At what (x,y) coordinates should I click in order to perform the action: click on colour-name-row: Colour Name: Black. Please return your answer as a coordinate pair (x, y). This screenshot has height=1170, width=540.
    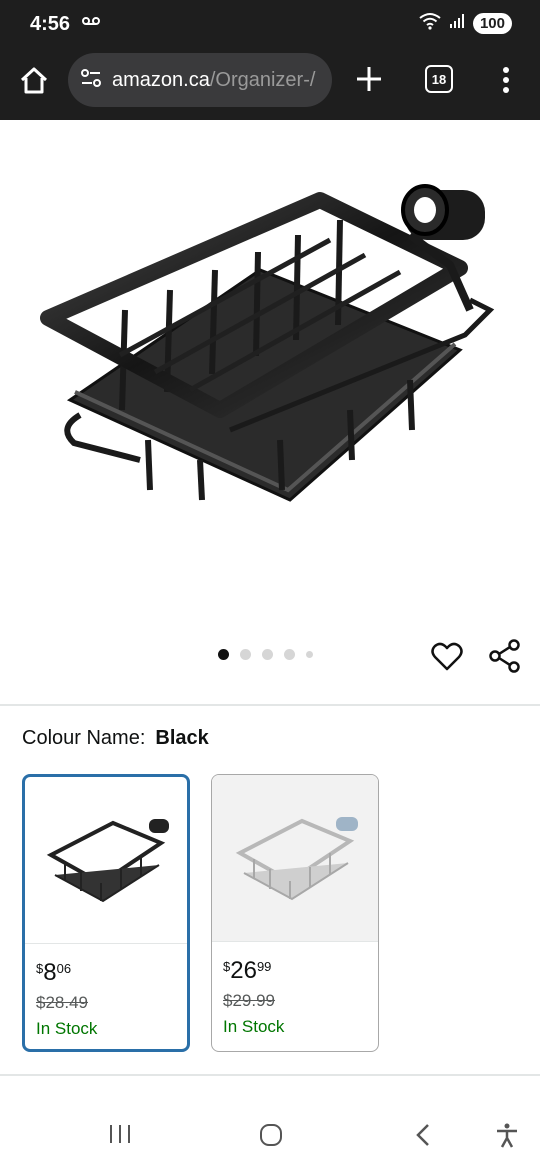
    Looking at the image, I should click on (115, 738).